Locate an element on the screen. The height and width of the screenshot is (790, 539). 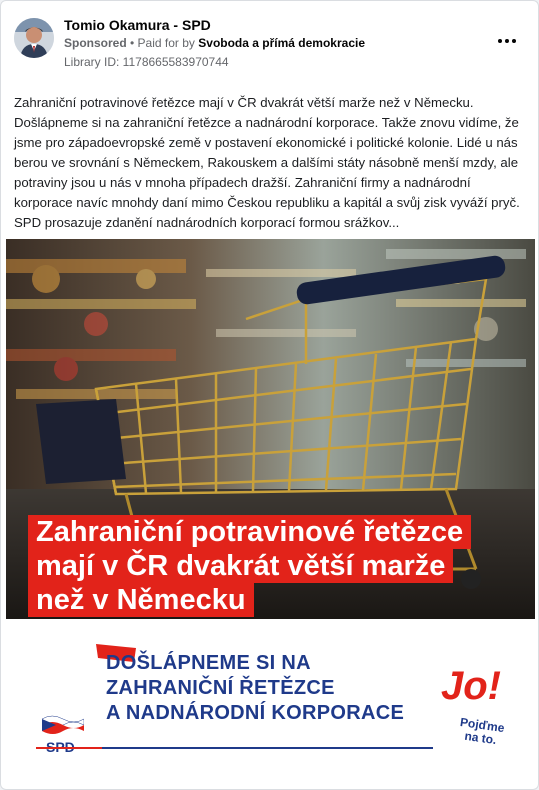
more-horizontal-icon is located at coordinates (500, 41).